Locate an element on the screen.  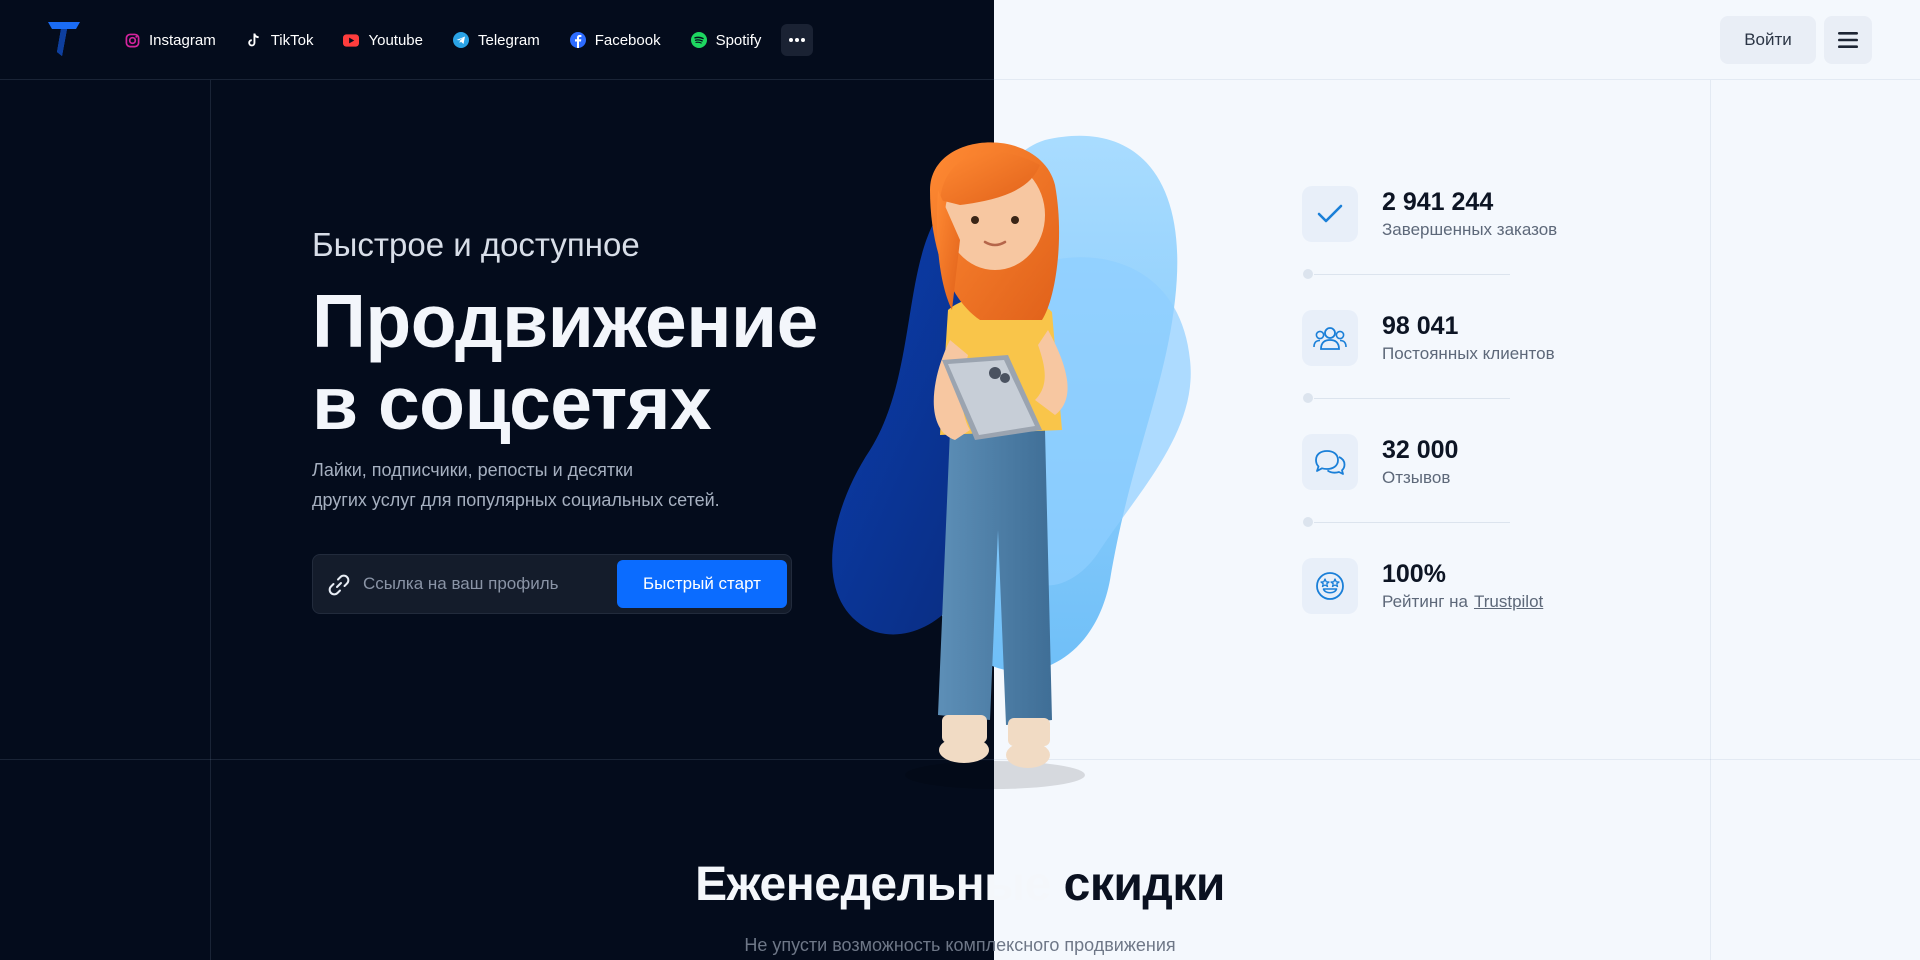
quick-start-button: Быстрый старт is located at coordinates (702, 584).